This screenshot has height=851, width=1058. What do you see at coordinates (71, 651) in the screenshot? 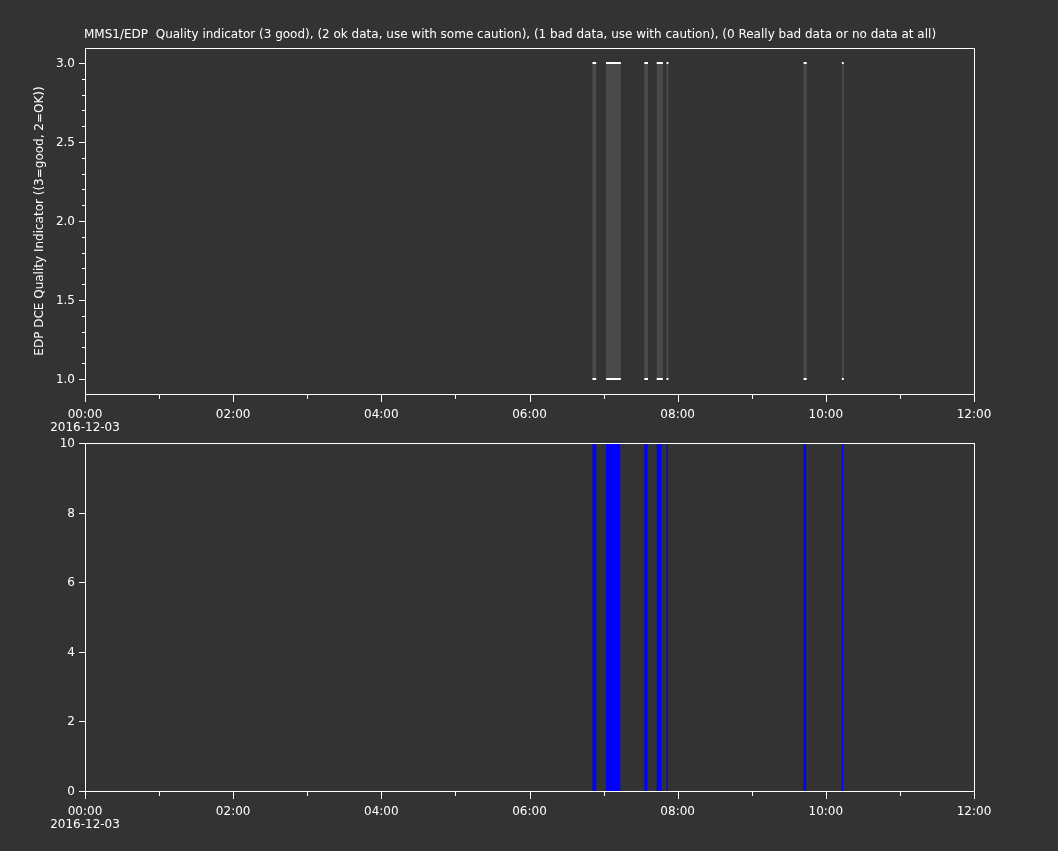
I see `y-tick-label: 4` at bounding box center [71, 651].